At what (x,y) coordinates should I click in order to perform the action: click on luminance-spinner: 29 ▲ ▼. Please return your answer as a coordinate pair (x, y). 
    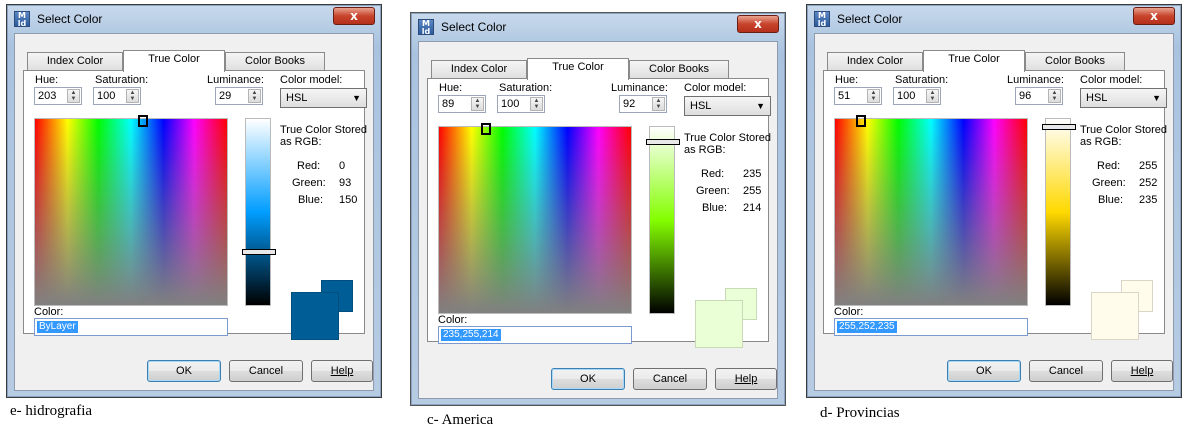
    Looking at the image, I should click on (239, 96).